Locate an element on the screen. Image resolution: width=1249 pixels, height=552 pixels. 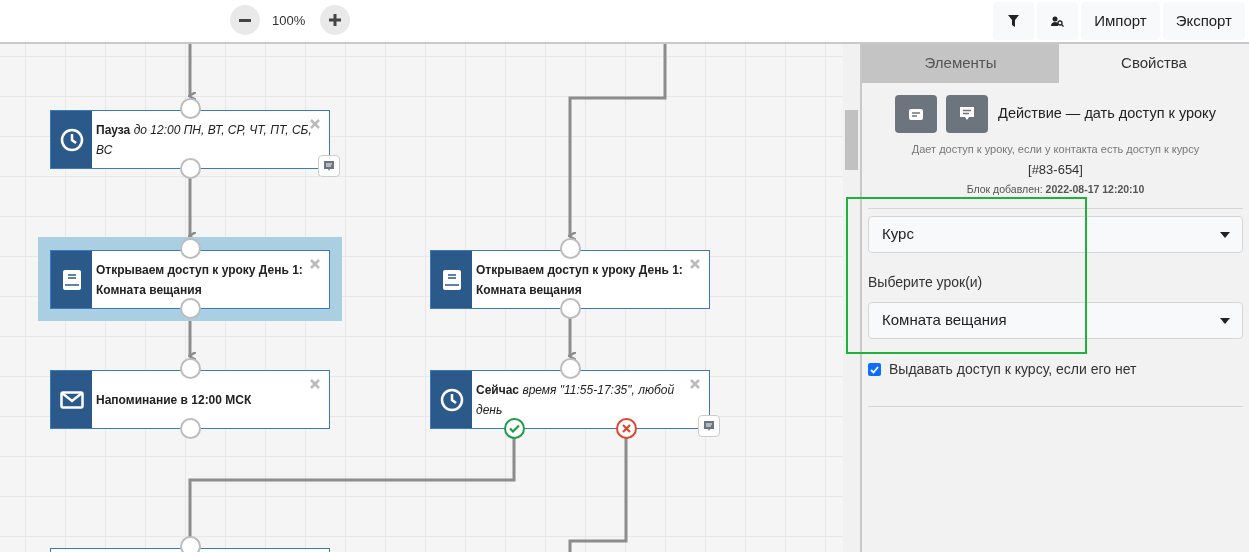
panel-tab: Элементы is located at coordinates (960, 63).